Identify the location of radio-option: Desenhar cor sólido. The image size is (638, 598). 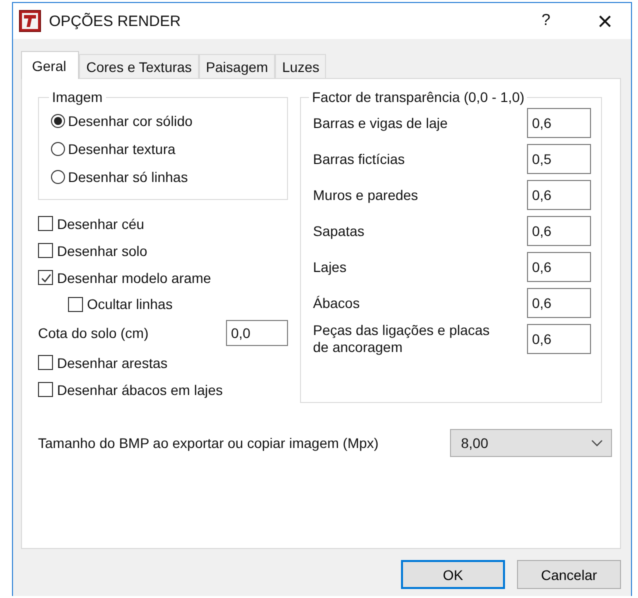
(164, 121).